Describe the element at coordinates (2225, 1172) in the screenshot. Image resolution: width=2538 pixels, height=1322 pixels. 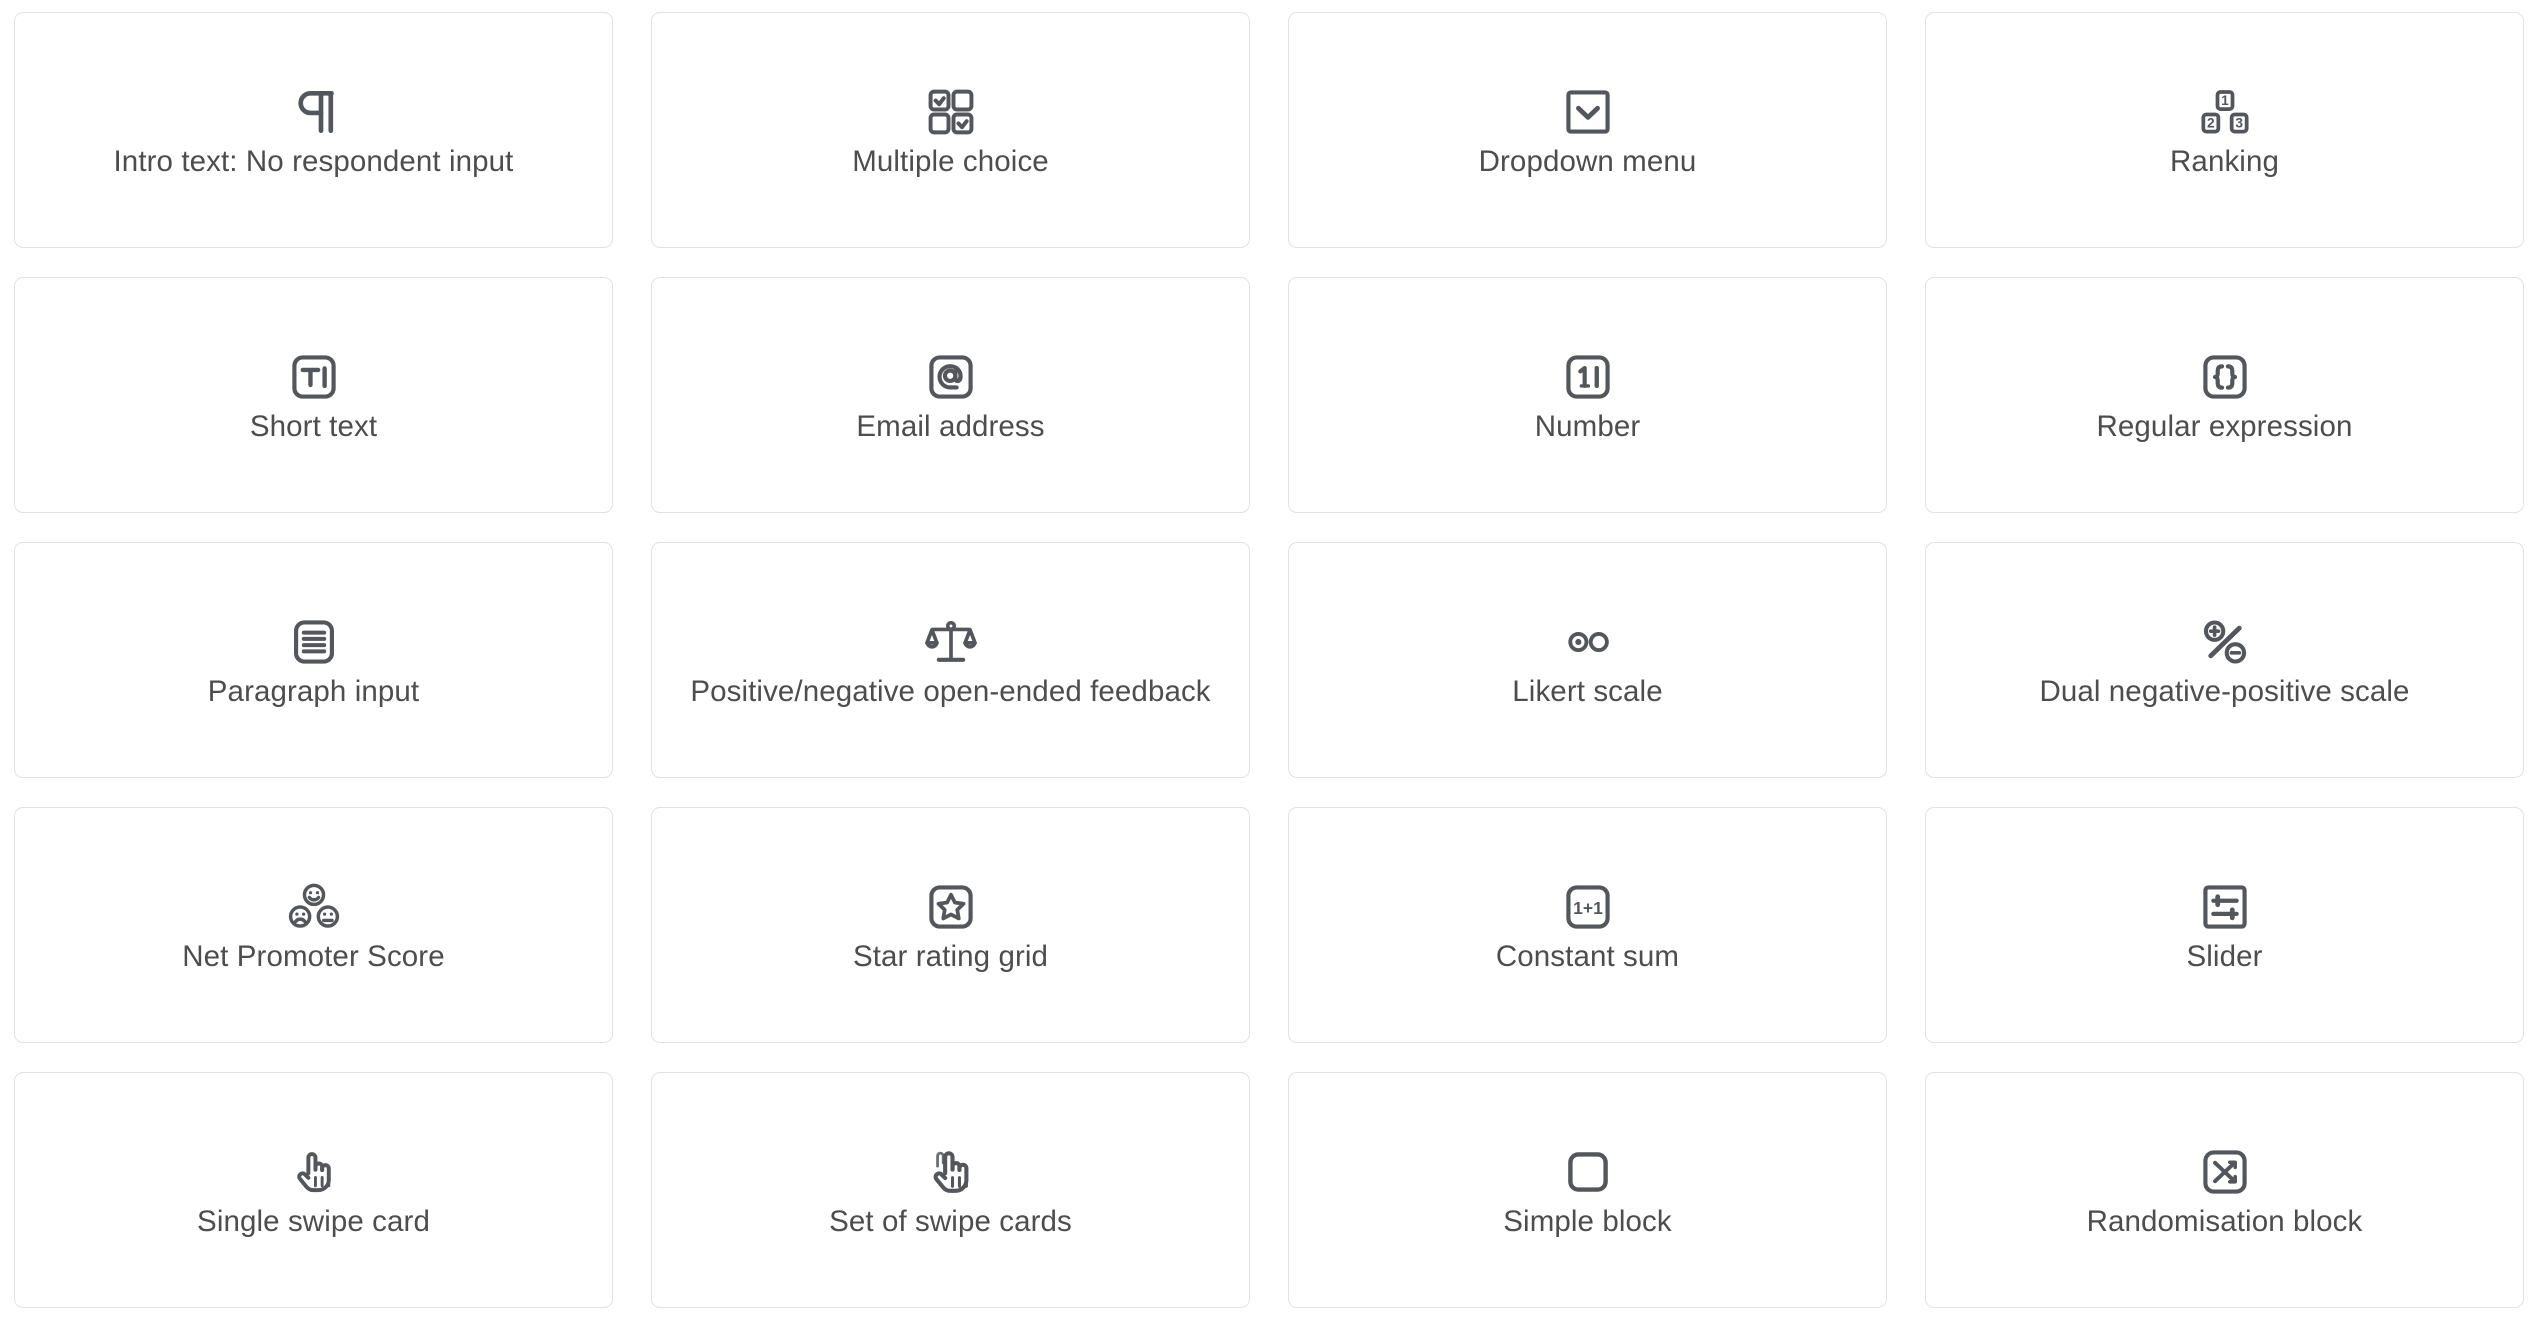
I see `shuffle-box-icon` at that location.